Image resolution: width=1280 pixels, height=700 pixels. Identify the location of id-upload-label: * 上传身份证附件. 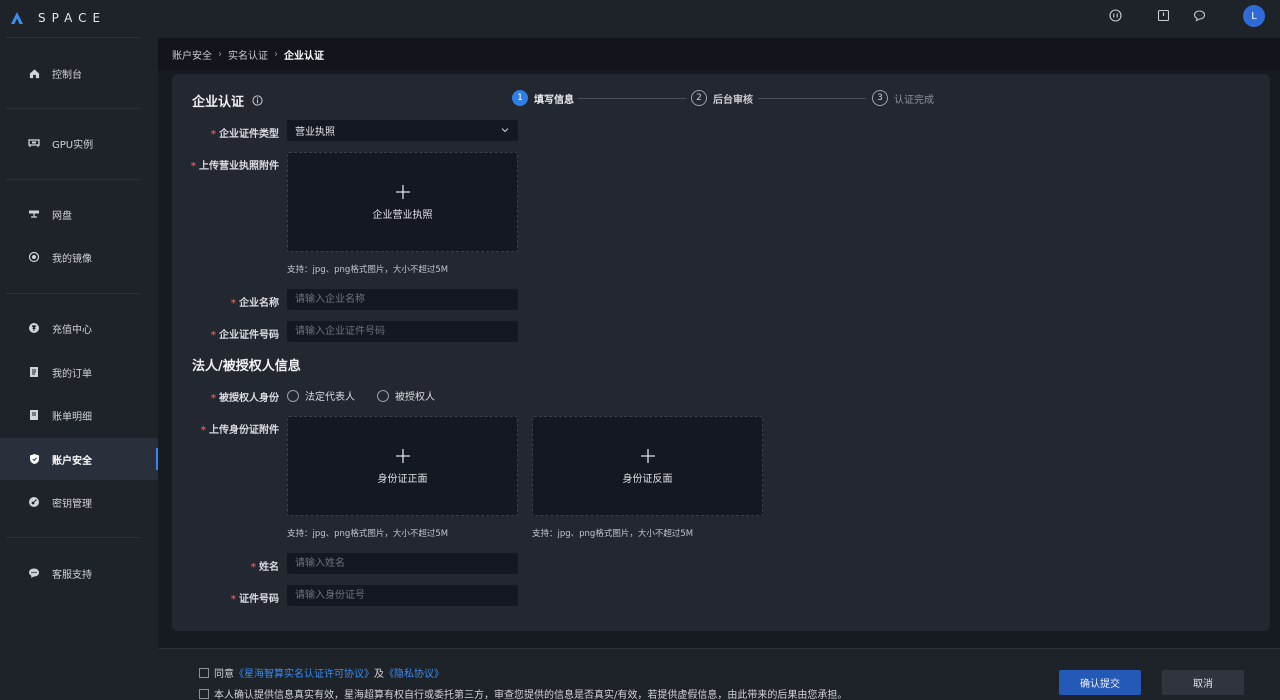
(239, 430).